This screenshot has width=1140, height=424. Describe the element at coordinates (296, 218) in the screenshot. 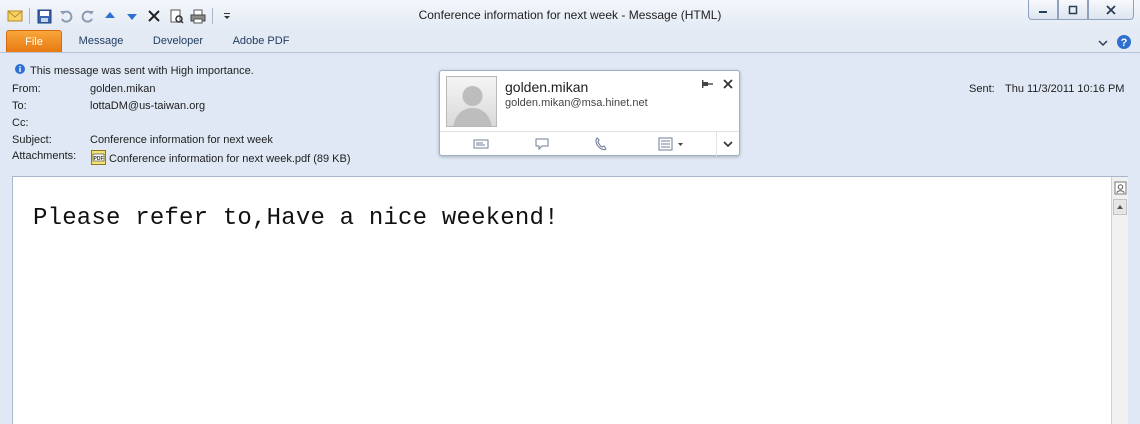

I see `body-text: Please refer to,Have a nice weekend!` at that location.